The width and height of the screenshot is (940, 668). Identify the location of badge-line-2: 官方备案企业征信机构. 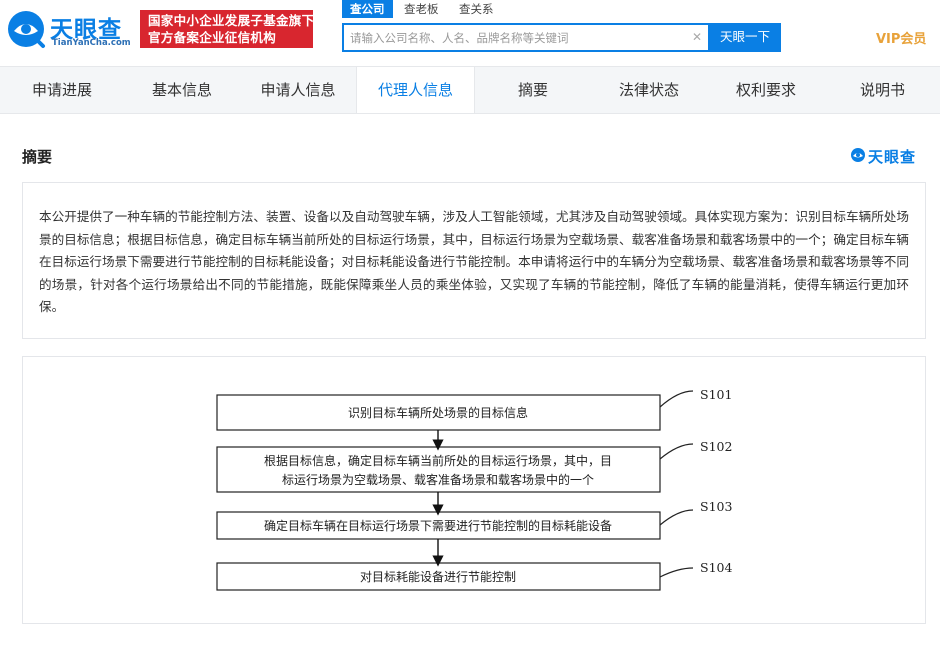
(212, 37).